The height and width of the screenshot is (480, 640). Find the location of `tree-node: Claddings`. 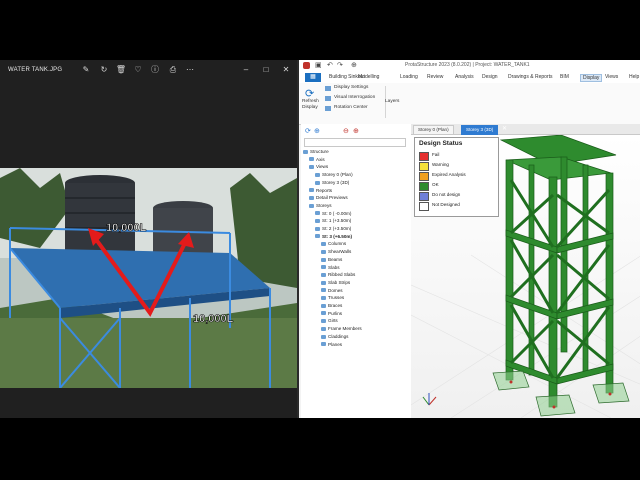

tree-node: Claddings is located at coordinates (334, 336).